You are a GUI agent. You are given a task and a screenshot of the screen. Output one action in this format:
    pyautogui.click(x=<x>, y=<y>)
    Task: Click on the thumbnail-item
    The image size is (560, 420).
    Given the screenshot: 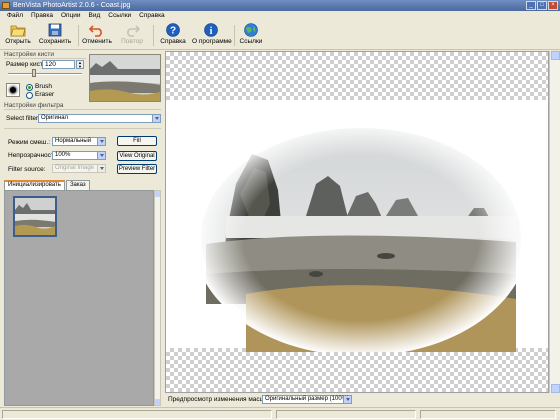 What is the action you would take?
    pyautogui.click(x=35, y=216)
    